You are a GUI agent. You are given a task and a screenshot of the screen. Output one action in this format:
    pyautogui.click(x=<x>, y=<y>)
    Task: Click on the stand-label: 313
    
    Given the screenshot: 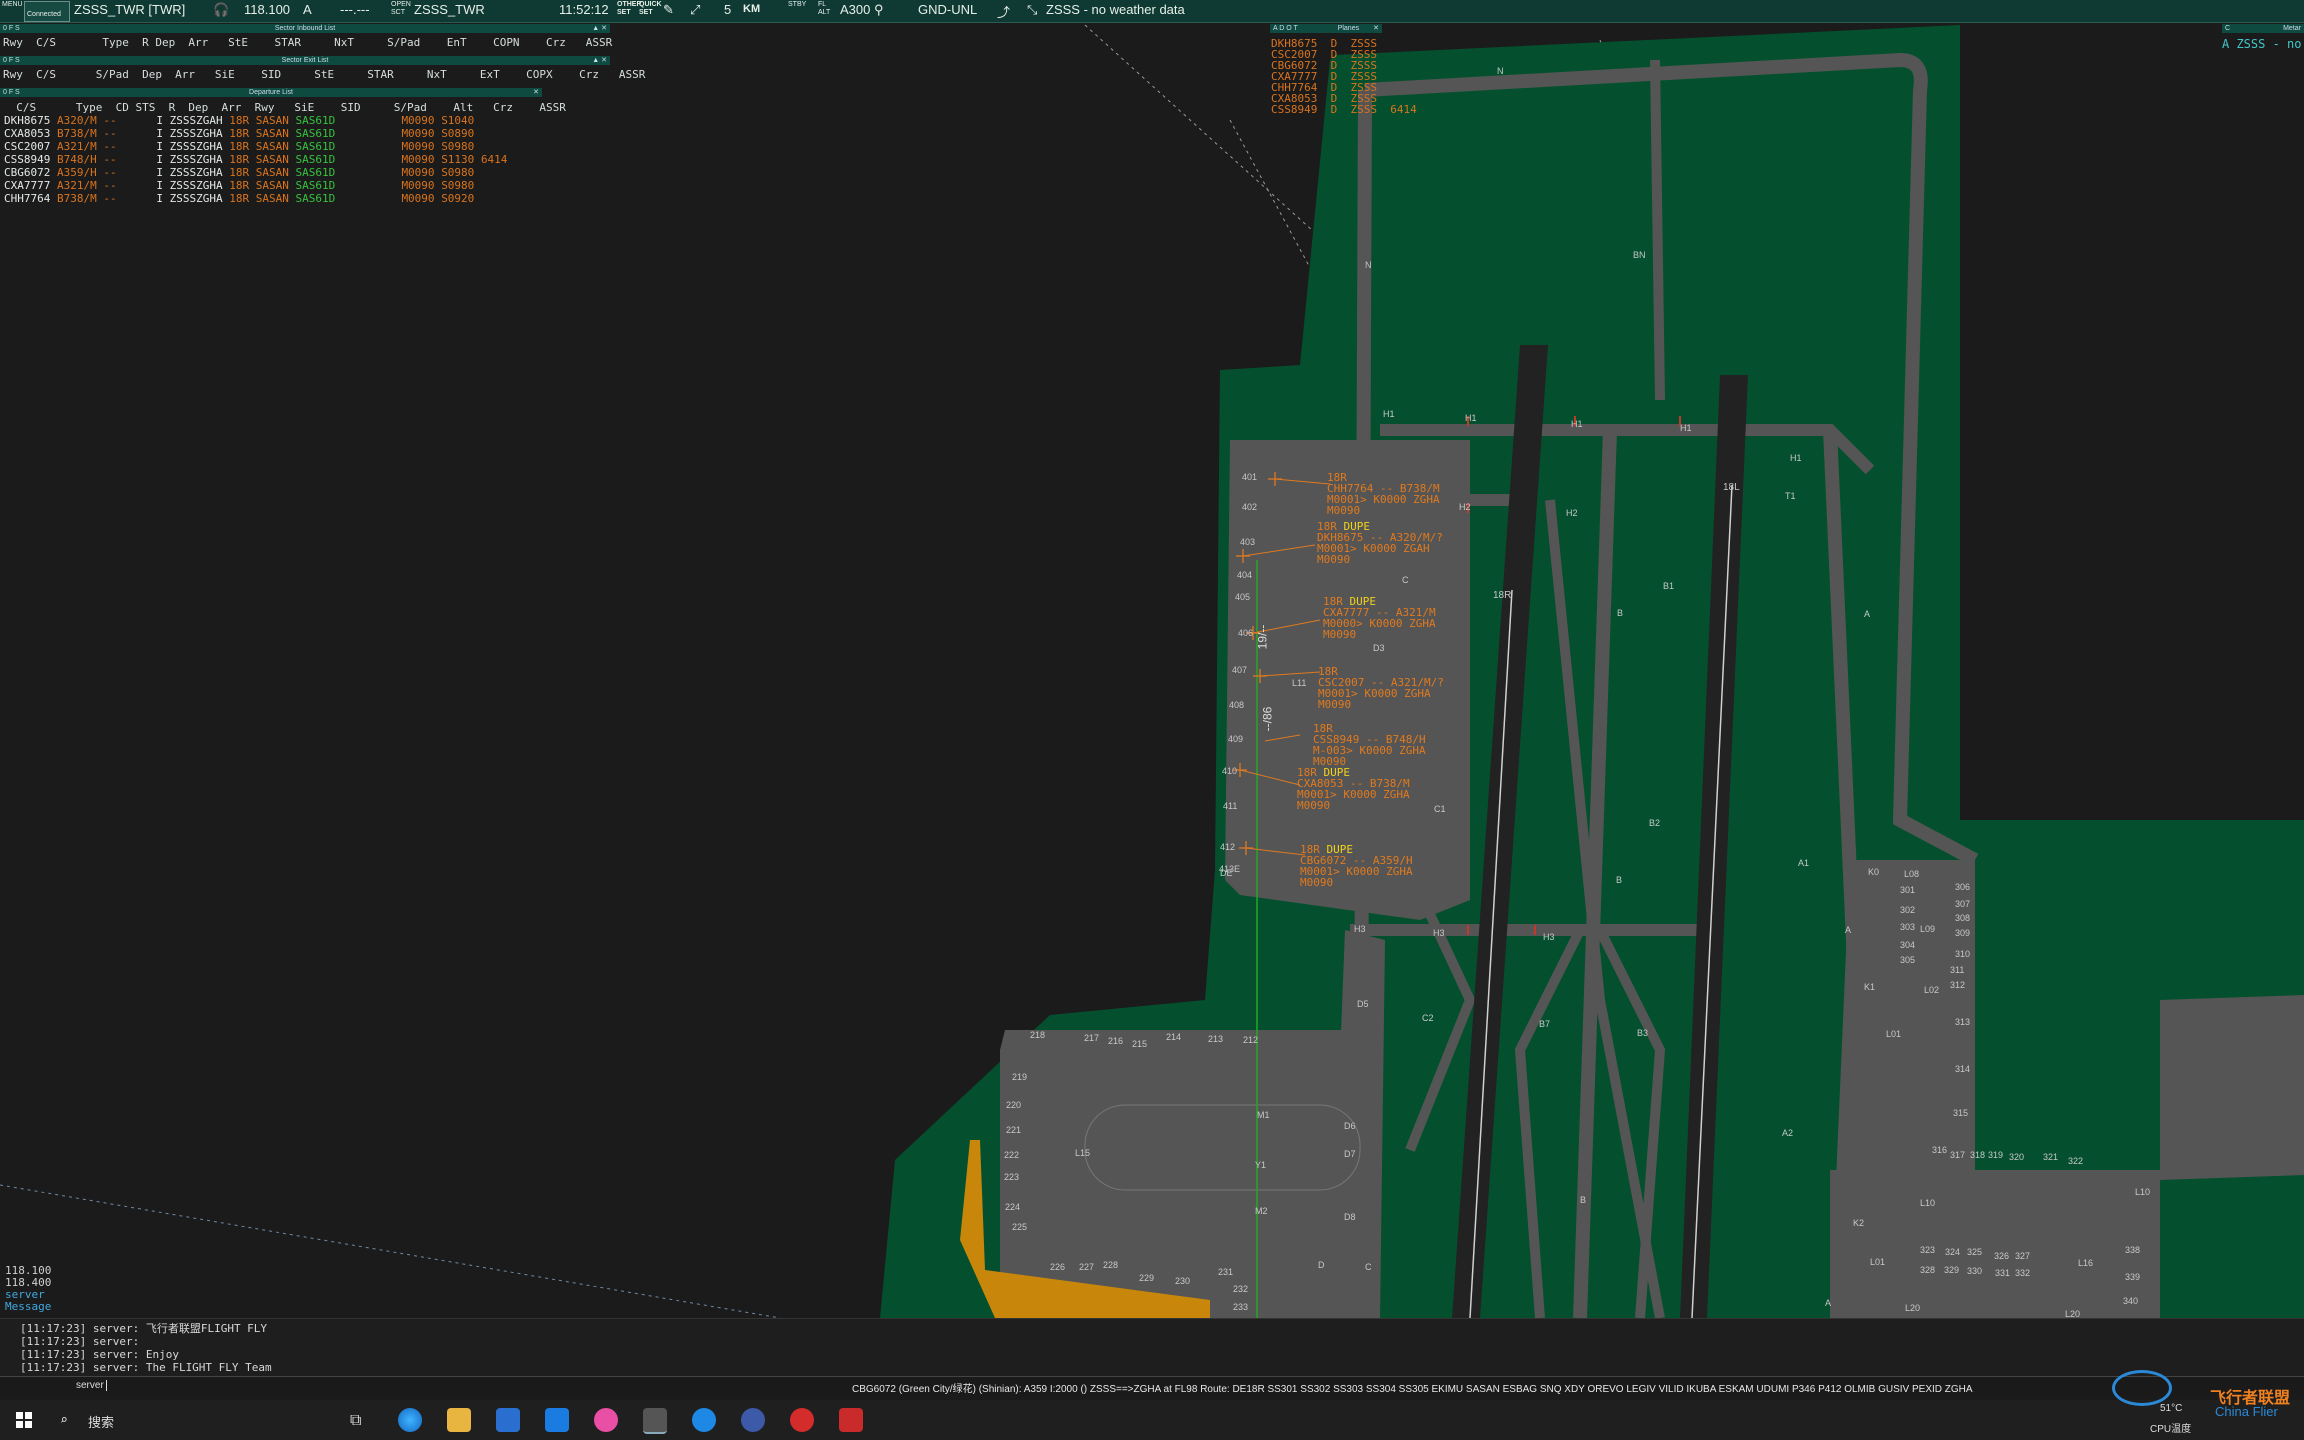 What is the action you would take?
    pyautogui.click(x=1962, y=1022)
    